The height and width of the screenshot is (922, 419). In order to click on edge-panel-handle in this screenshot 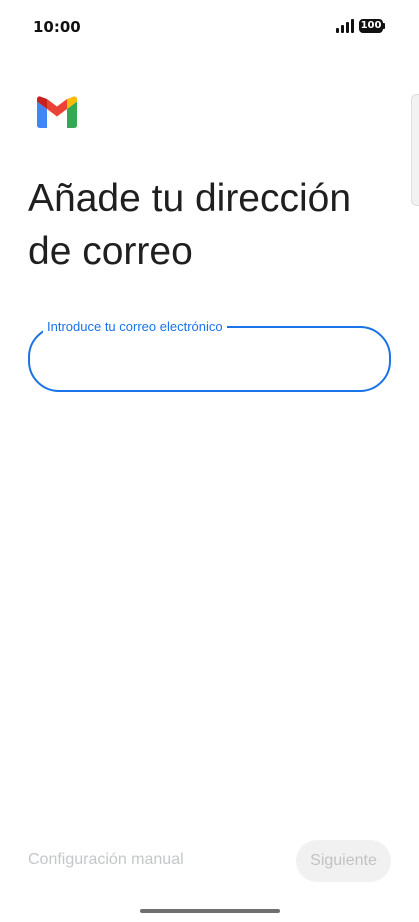, I will do `click(415, 150)`.